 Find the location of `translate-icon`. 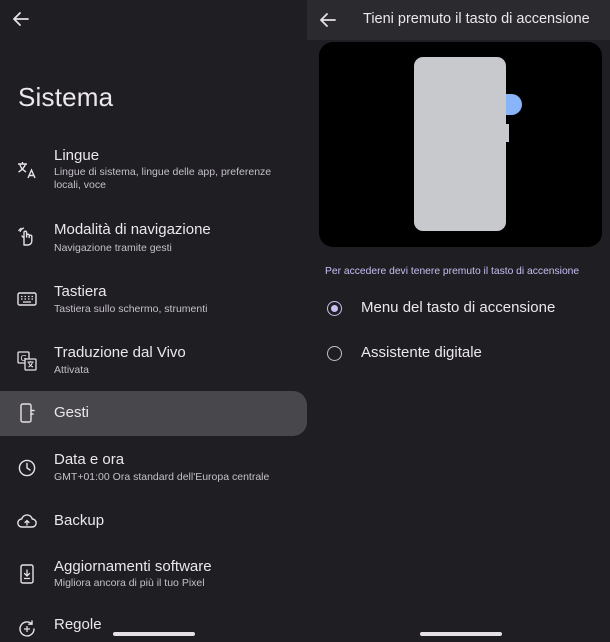

translate-icon is located at coordinates (27, 170).